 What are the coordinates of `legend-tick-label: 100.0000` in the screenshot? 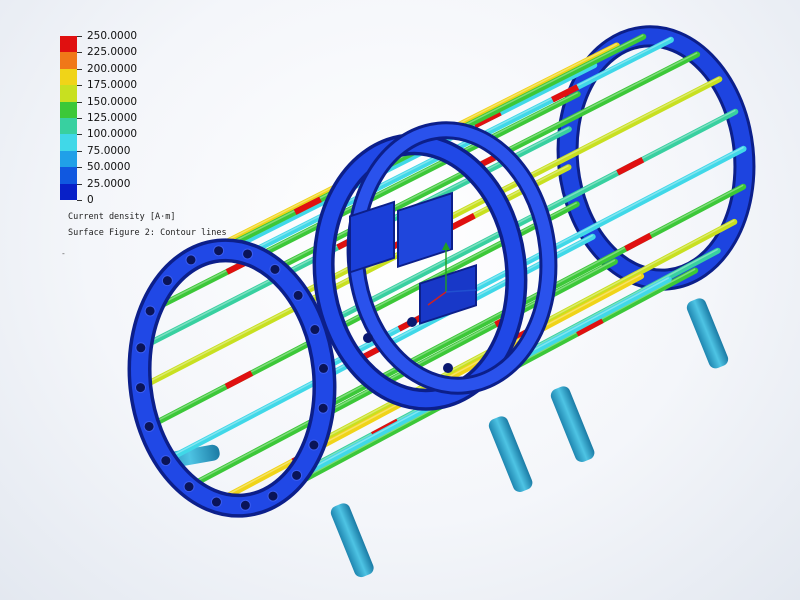 It's located at (112, 134).